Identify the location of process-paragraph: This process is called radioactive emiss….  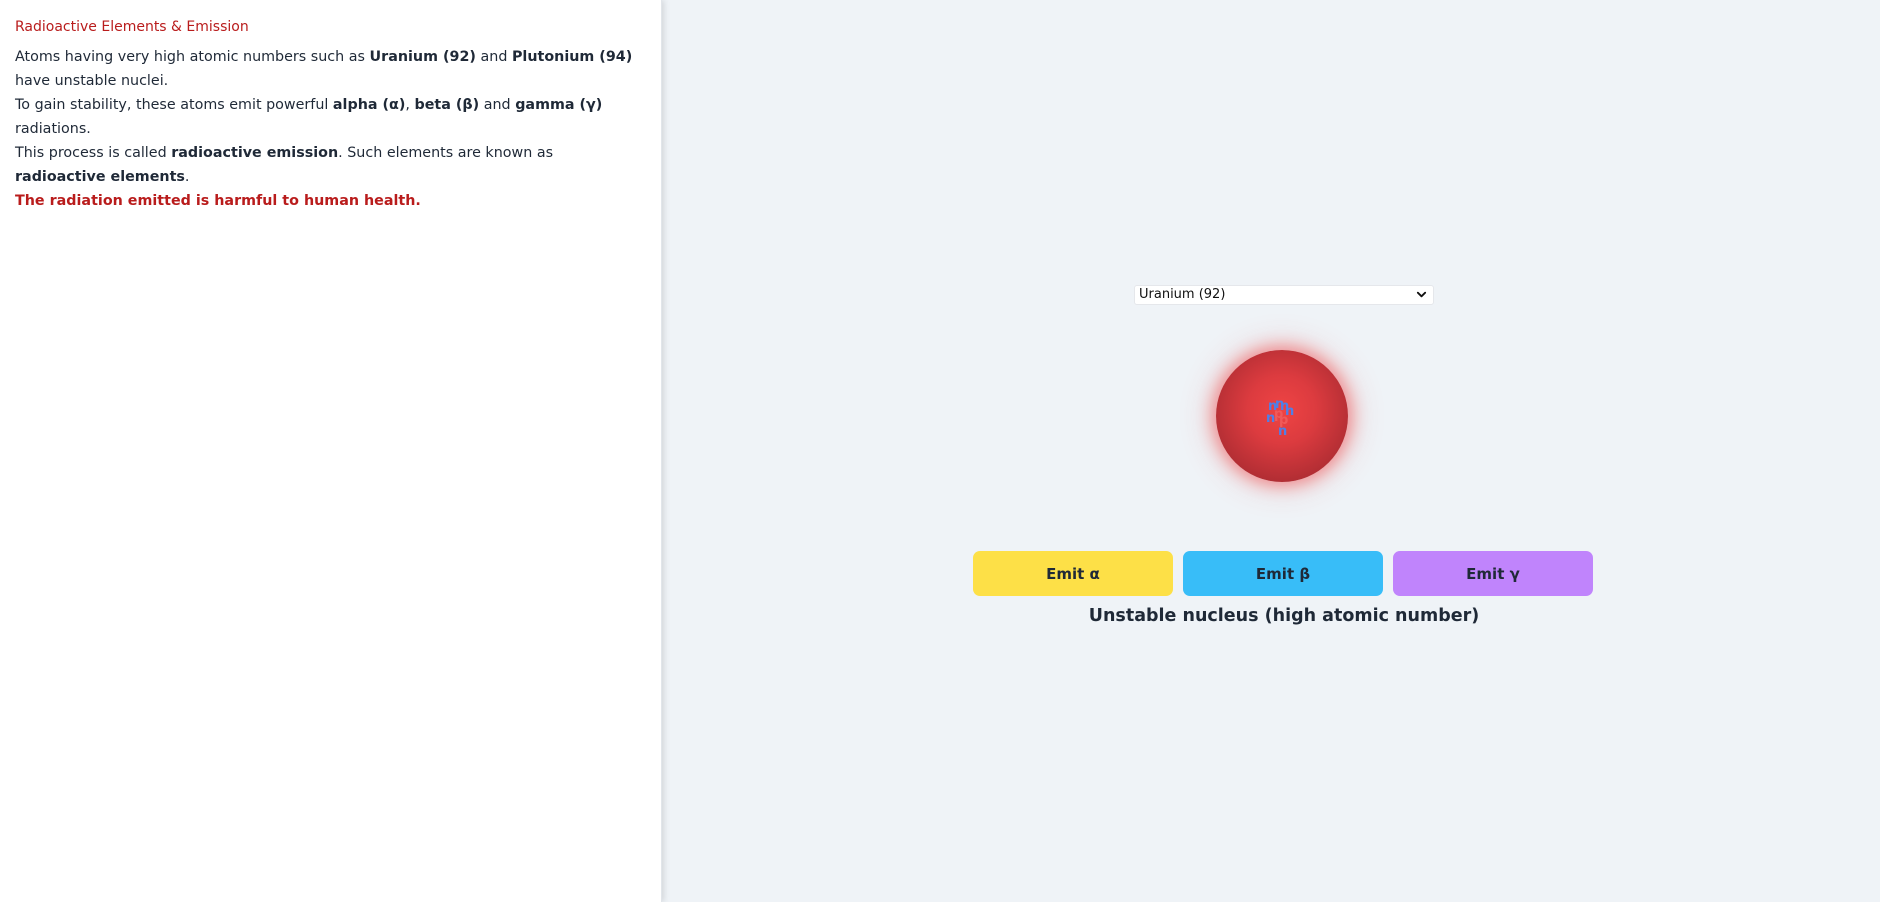
(284, 165).